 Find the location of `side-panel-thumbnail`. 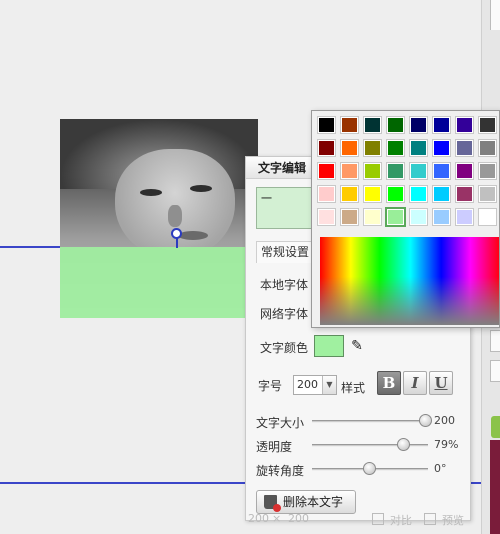

side-panel-thumbnail is located at coordinates (495, 487).